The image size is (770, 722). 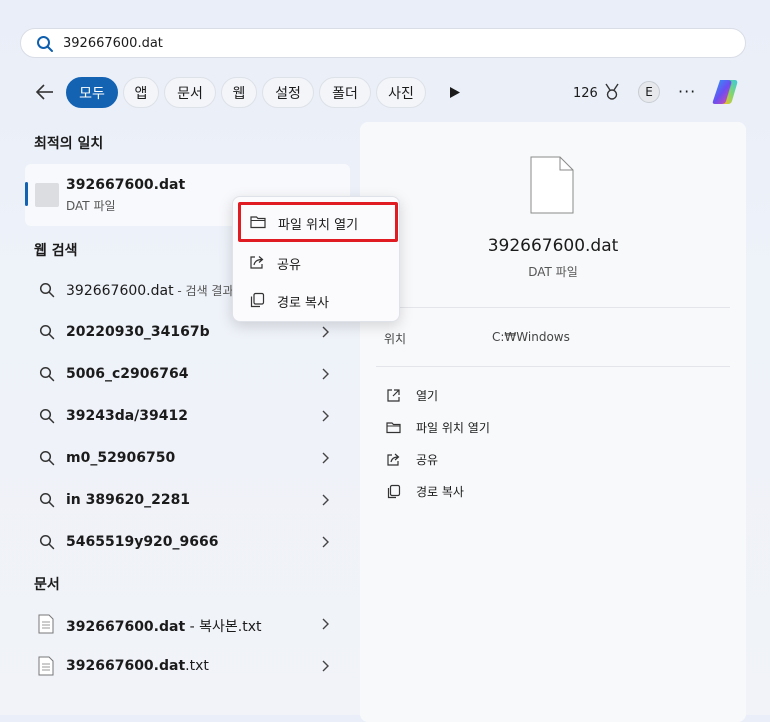 I want to click on open-location-action: 파일 위치 열기, so click(x=438, y=427).